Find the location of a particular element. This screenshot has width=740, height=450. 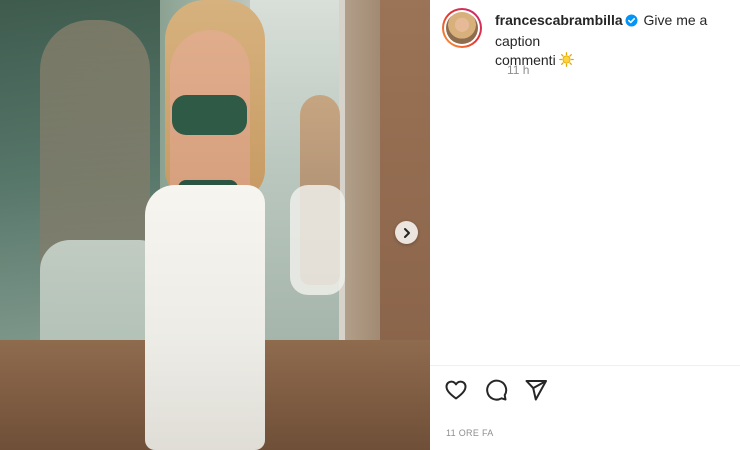

share-button is located at coordinates (537, 391).